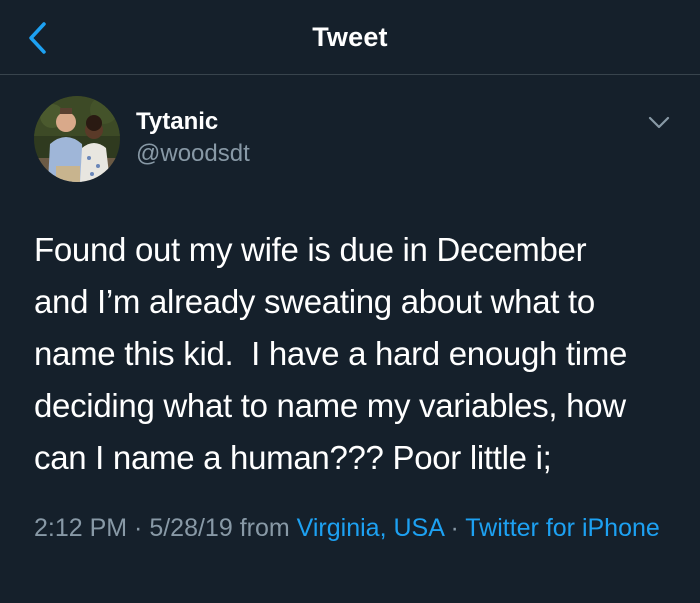 Image resolution: width=700 pixels, height=603 pixels. I want to click on tweet-author: Tytanic @woodsdt, so click(354, 141).